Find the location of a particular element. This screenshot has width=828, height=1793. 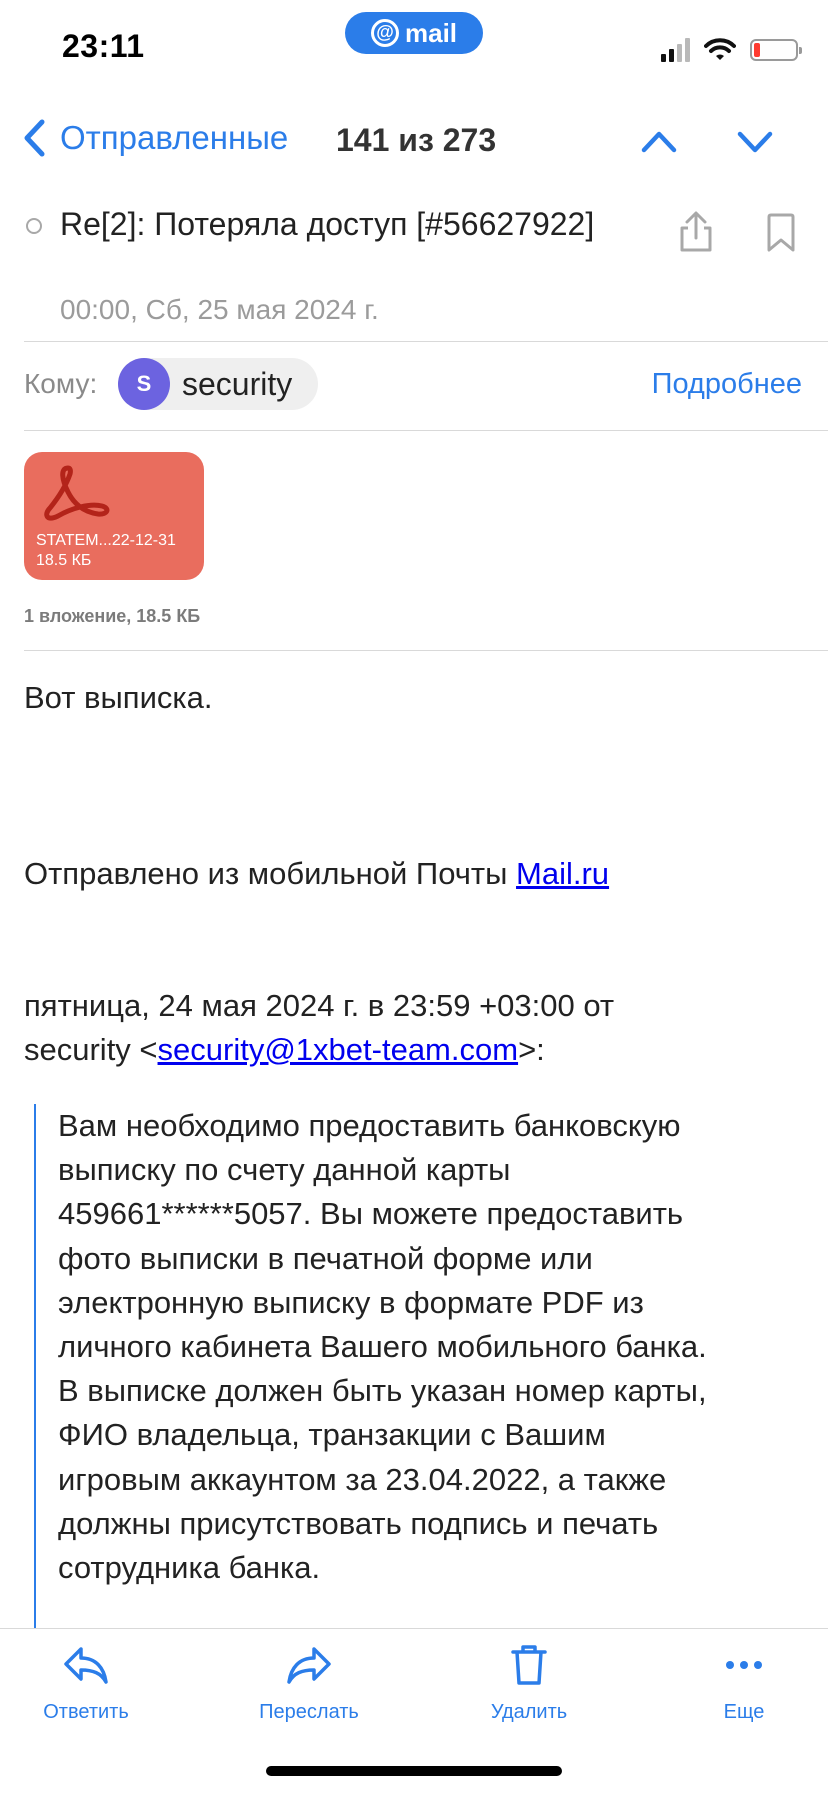

status-icons is located at coordinates (731, 50).